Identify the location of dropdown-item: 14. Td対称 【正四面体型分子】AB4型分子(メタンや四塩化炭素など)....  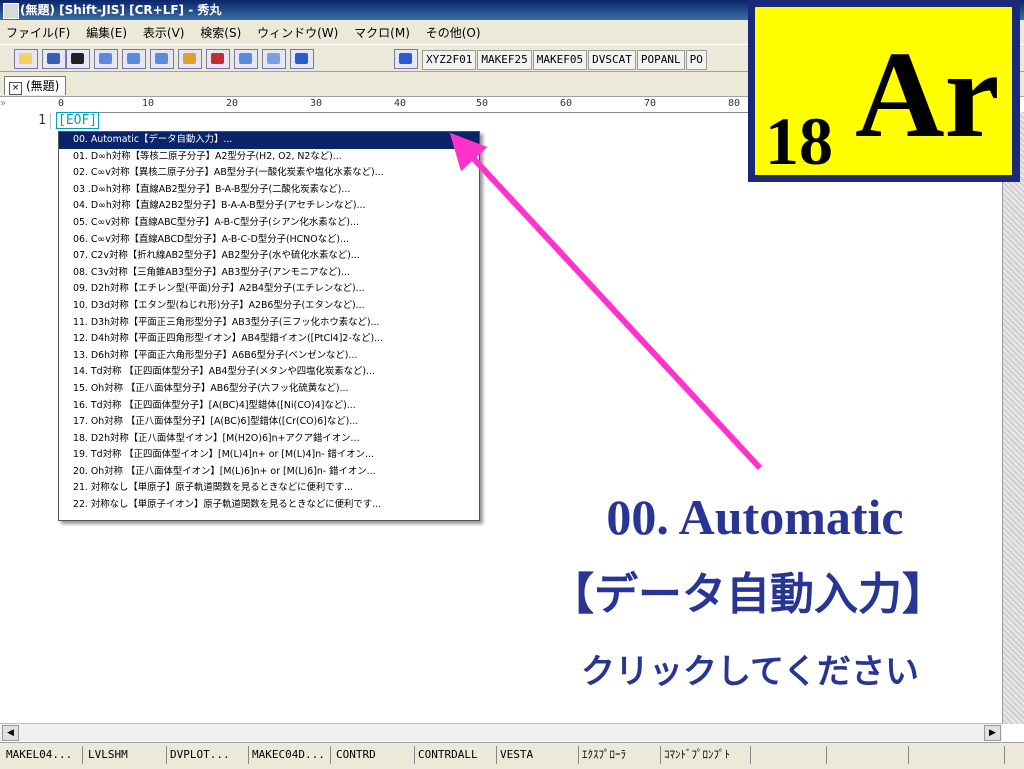
(269, 372).